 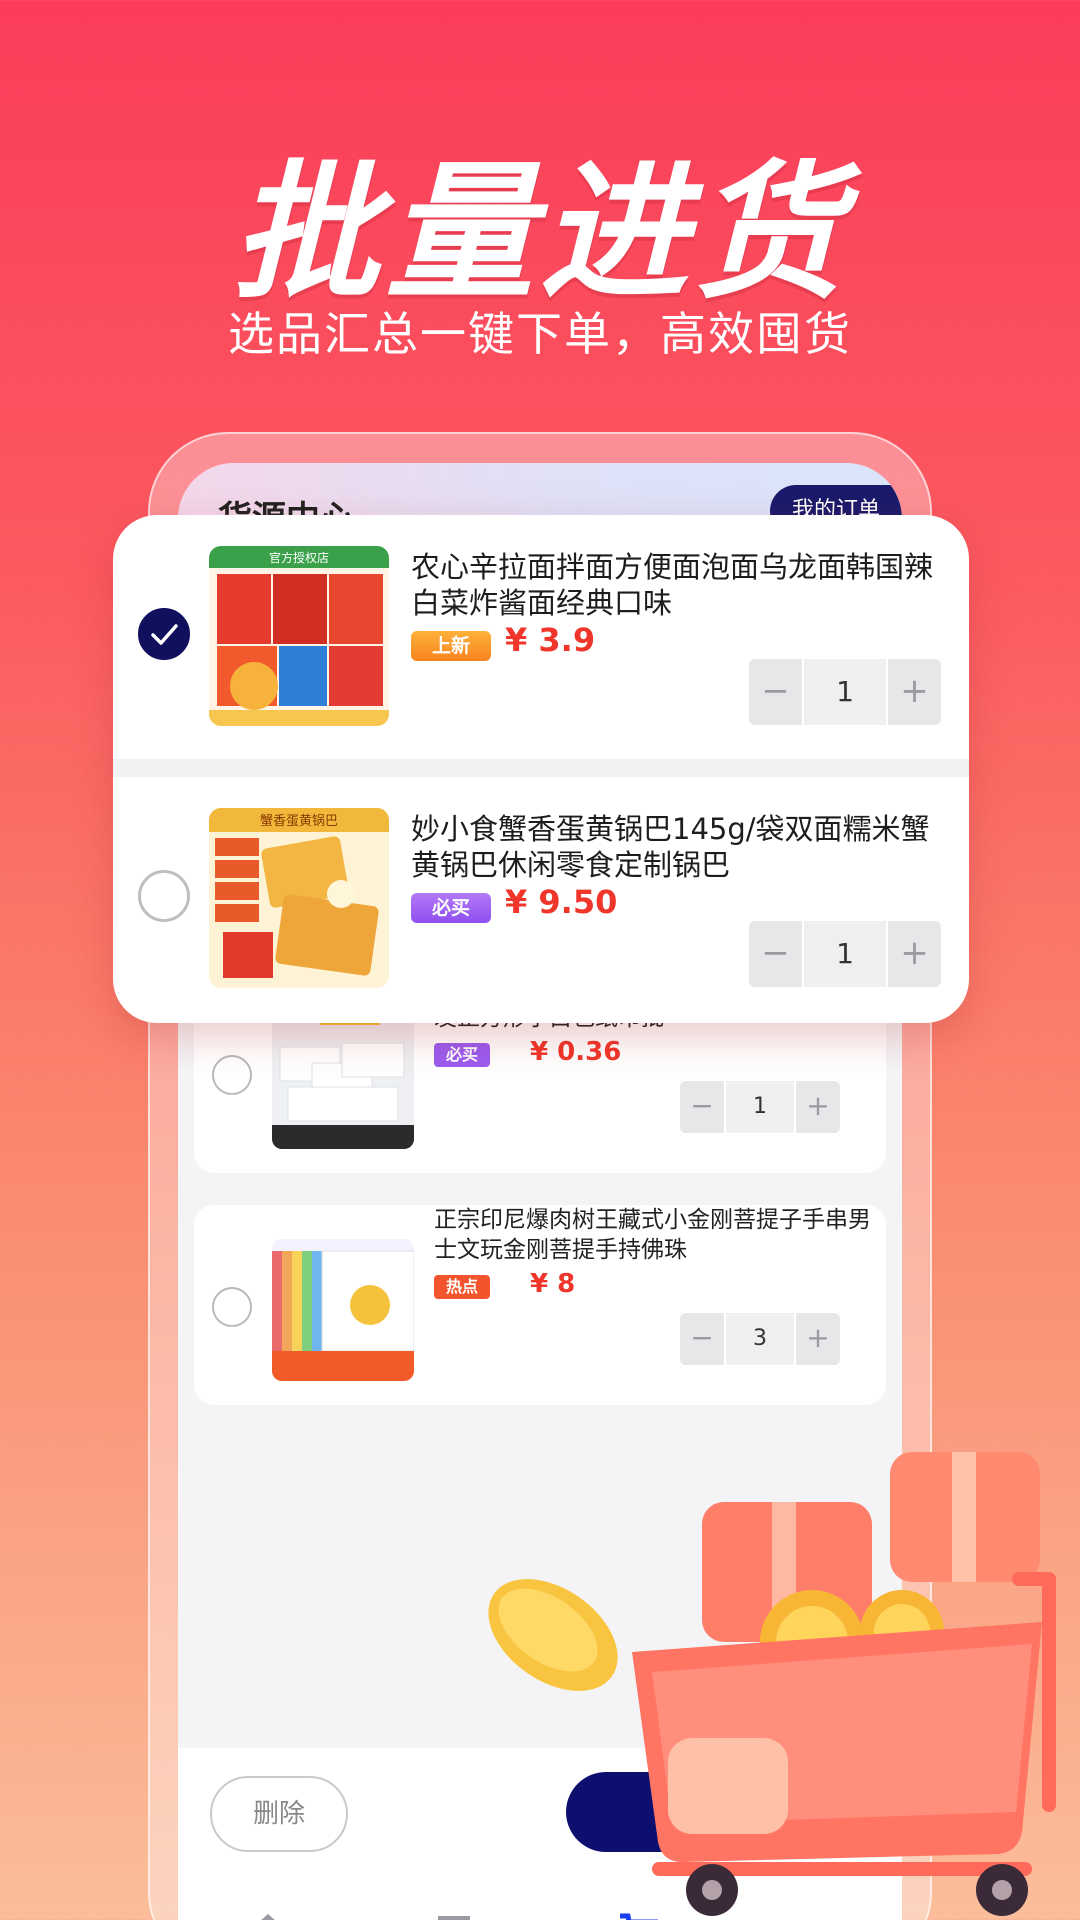 I want to click on quantity-value: 3, so click(x=760, y=1339).